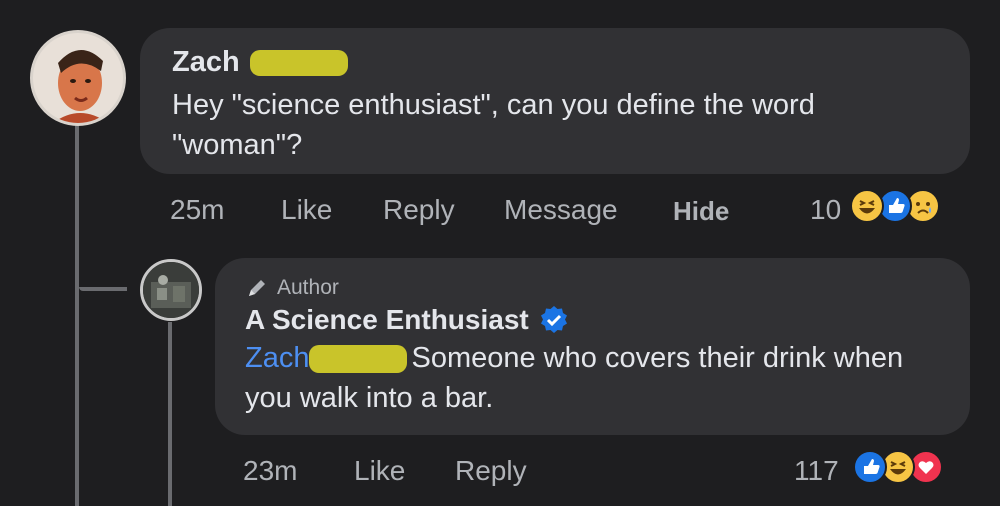 The image size is (1000, 506). Describe the element at coordinates (561, 210) in the screenshot. I see `comment-message-button: Message` at that location.